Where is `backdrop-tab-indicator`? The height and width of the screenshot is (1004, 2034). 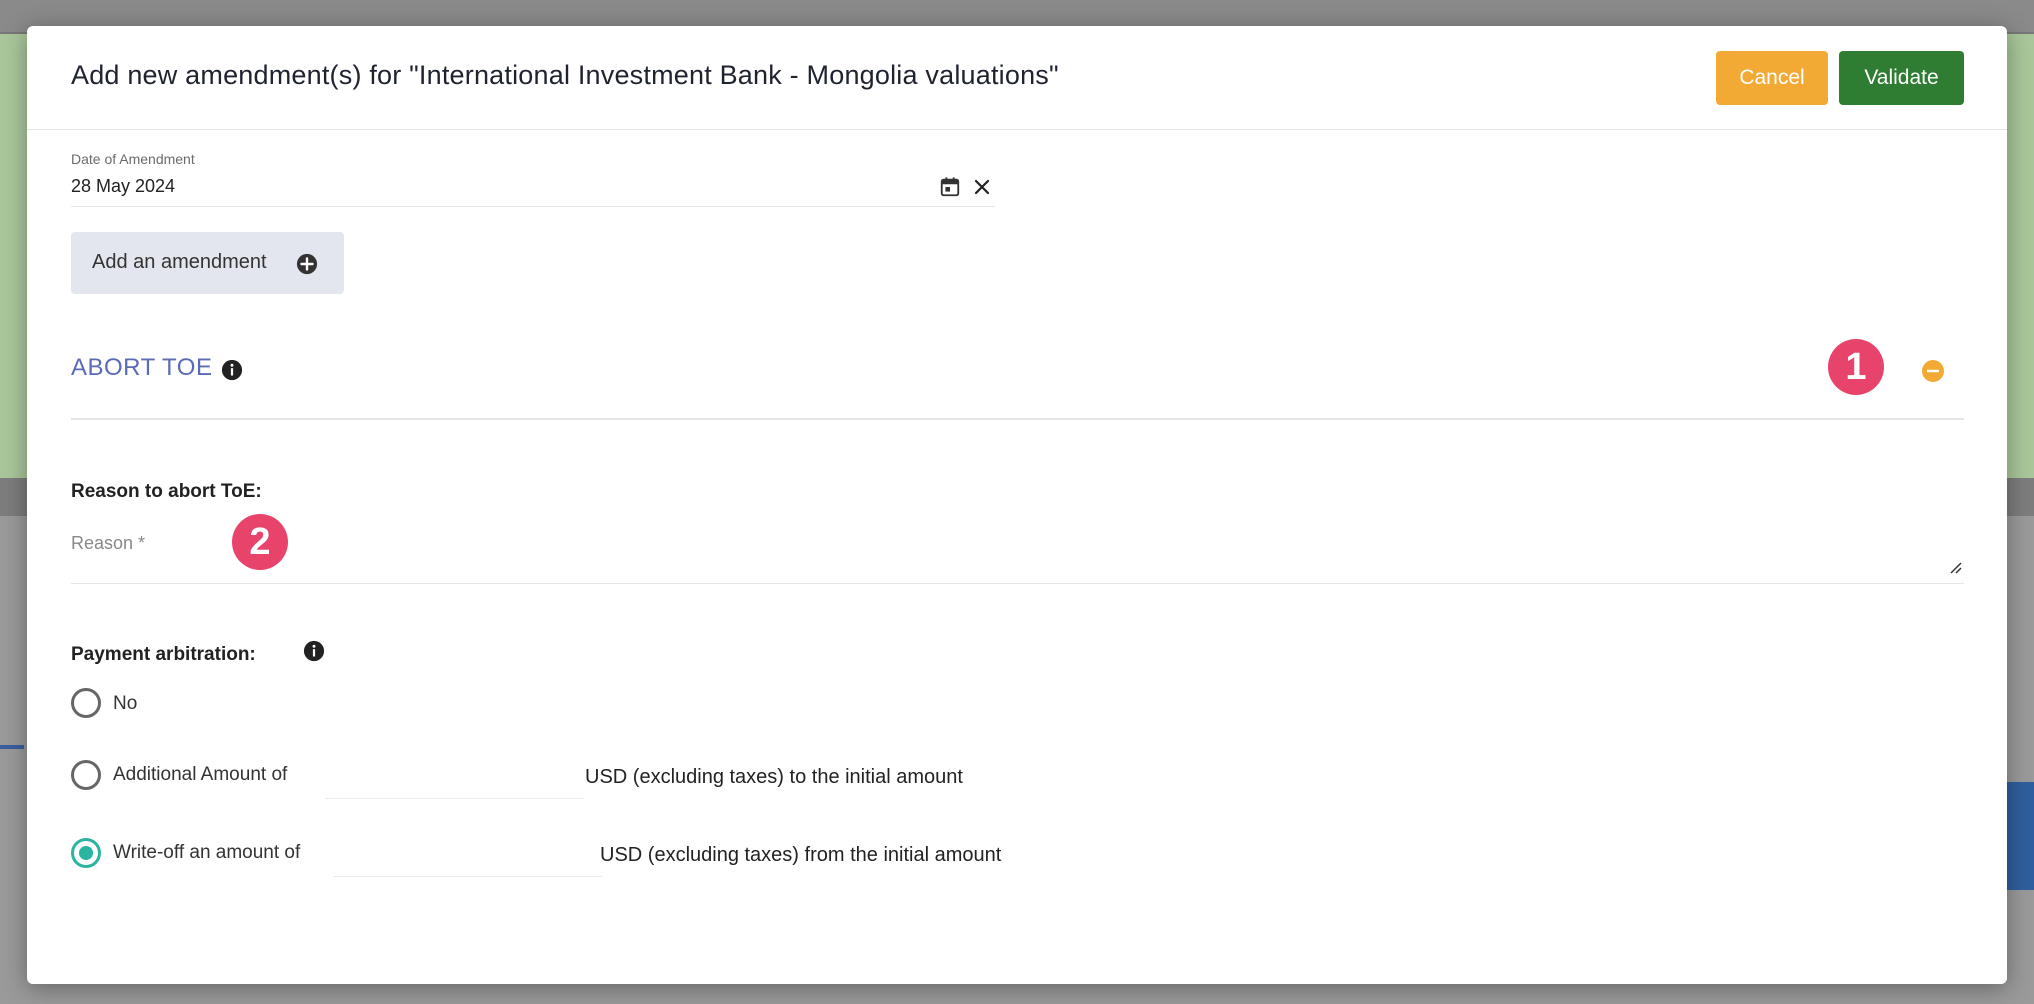 backdrop-tab-indicator is located at coordinates (12, 747).